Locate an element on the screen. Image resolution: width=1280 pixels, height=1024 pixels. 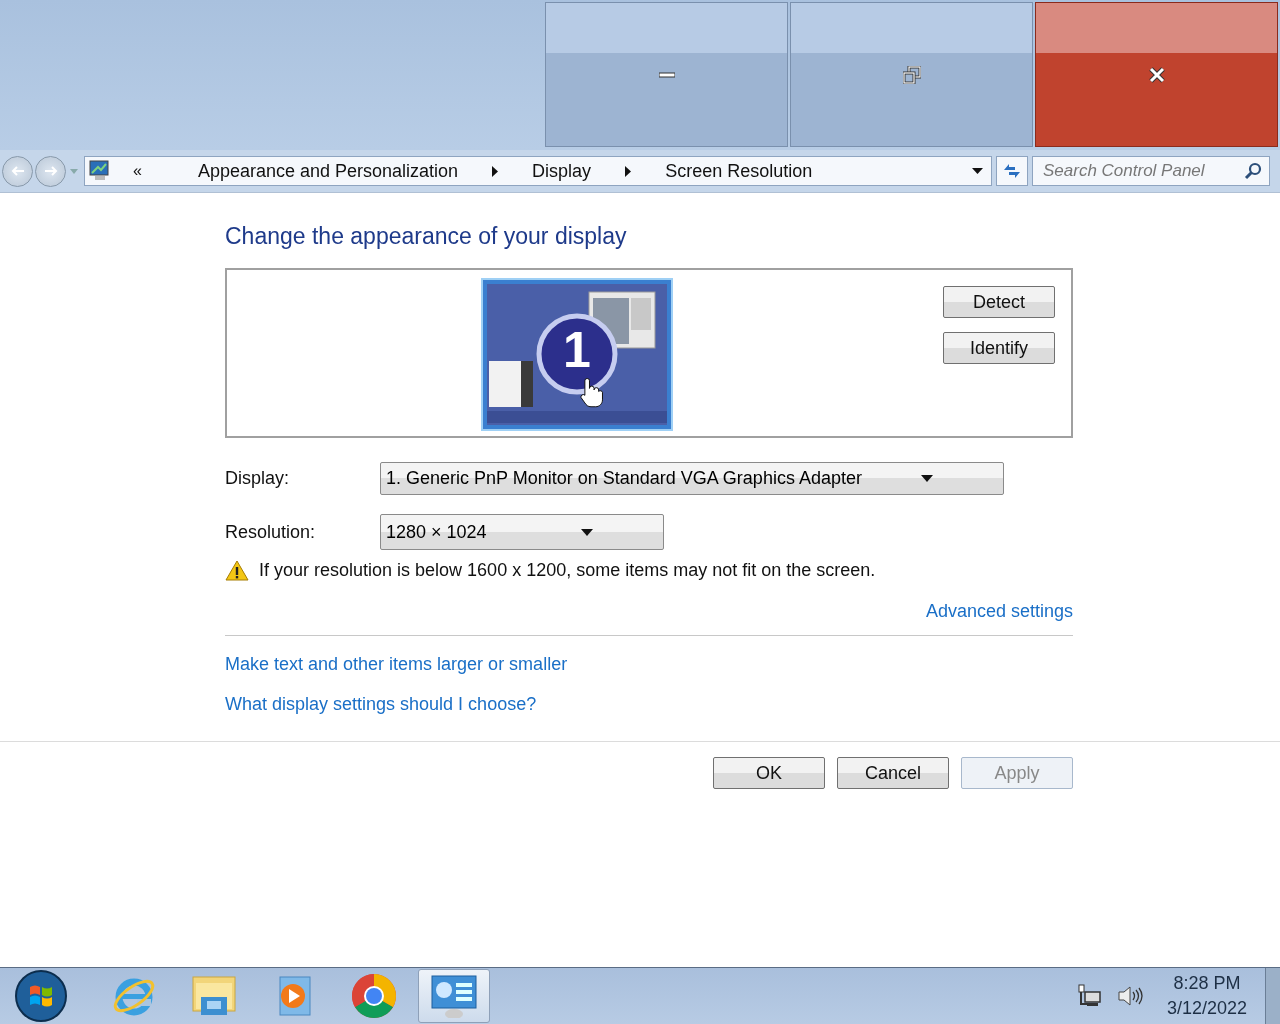
restore-button is located at coordinates (911, 74).